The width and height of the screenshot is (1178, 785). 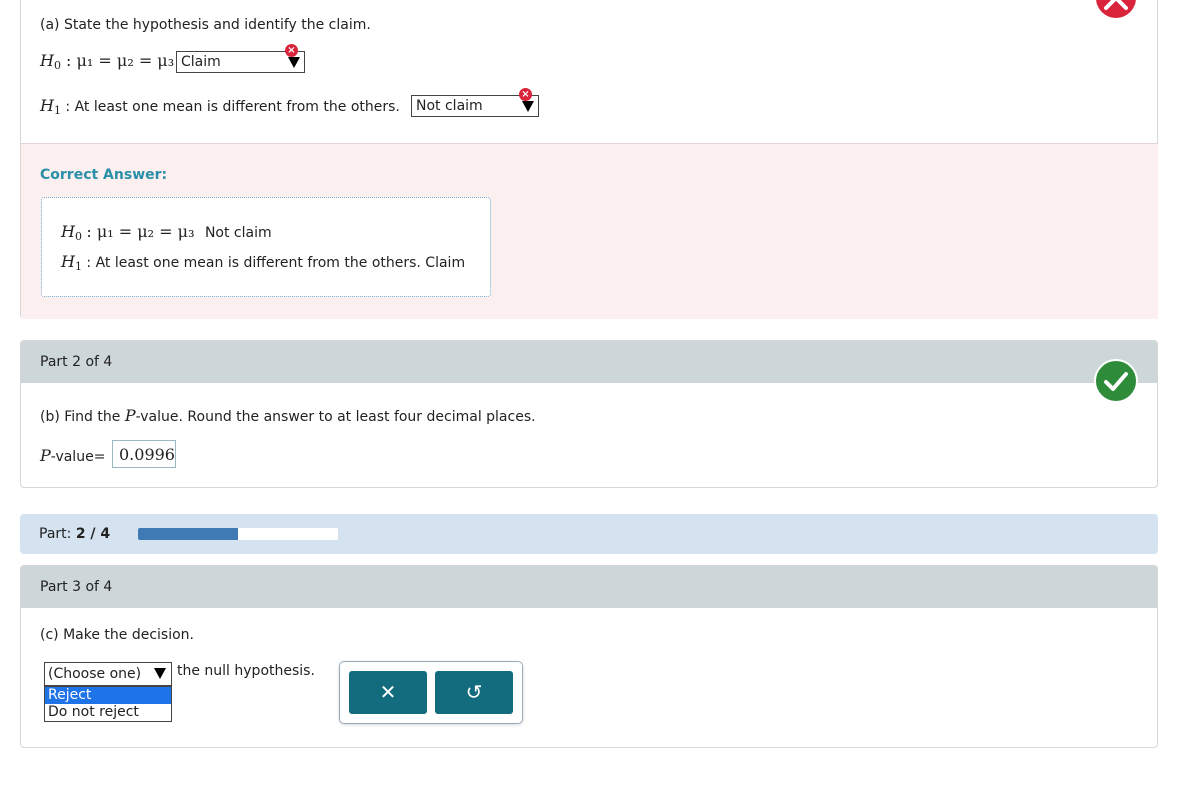 I want to click on progress-track, so click(x=238, y=534).